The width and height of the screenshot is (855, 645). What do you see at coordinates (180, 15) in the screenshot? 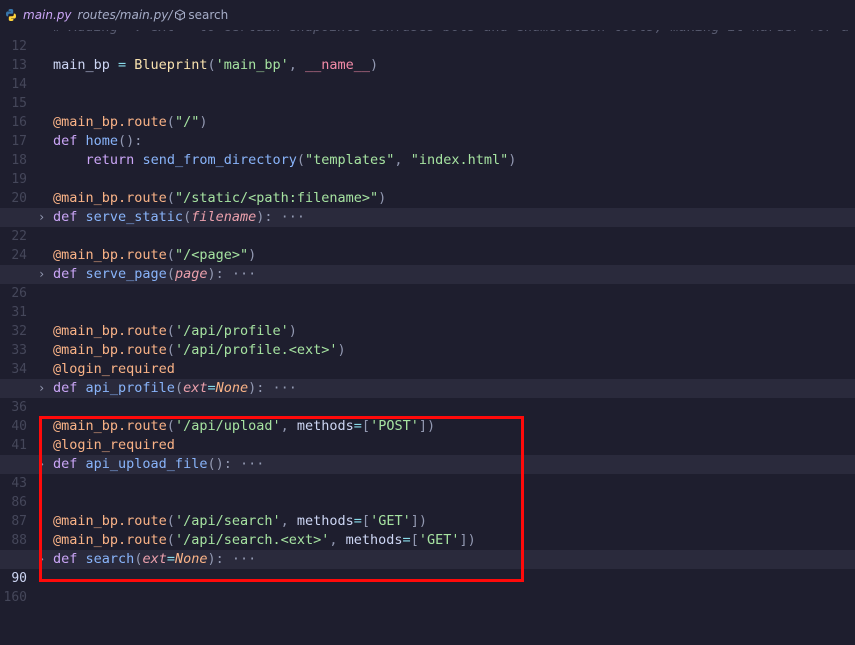
I see `function-symbol-icon` at bounding box center [180, 15].